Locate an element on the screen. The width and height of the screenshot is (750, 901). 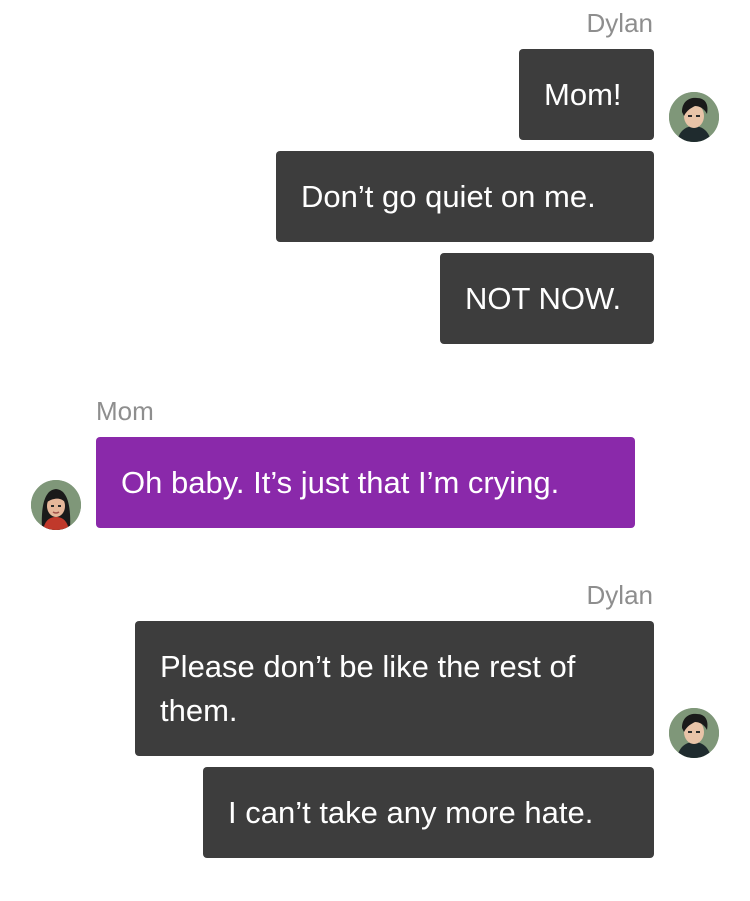
message-bubble: Please don’t be like the rest of them. is located at coordinates (394, 688).